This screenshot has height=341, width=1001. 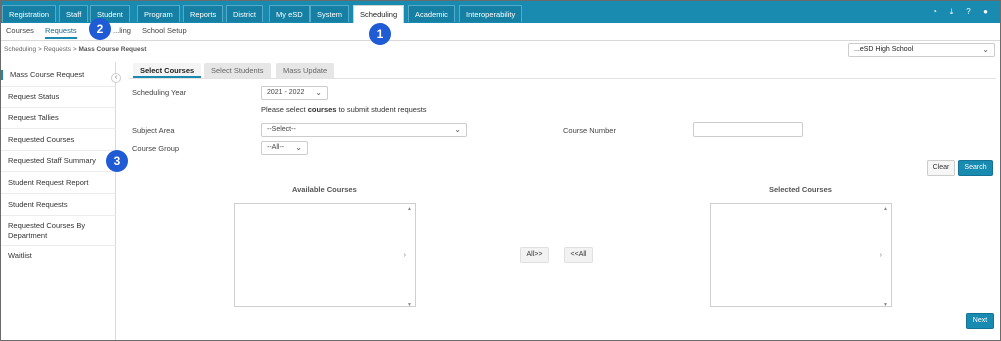 I want to click on dashboard-icon: ◔, so click(x=934, y=11).